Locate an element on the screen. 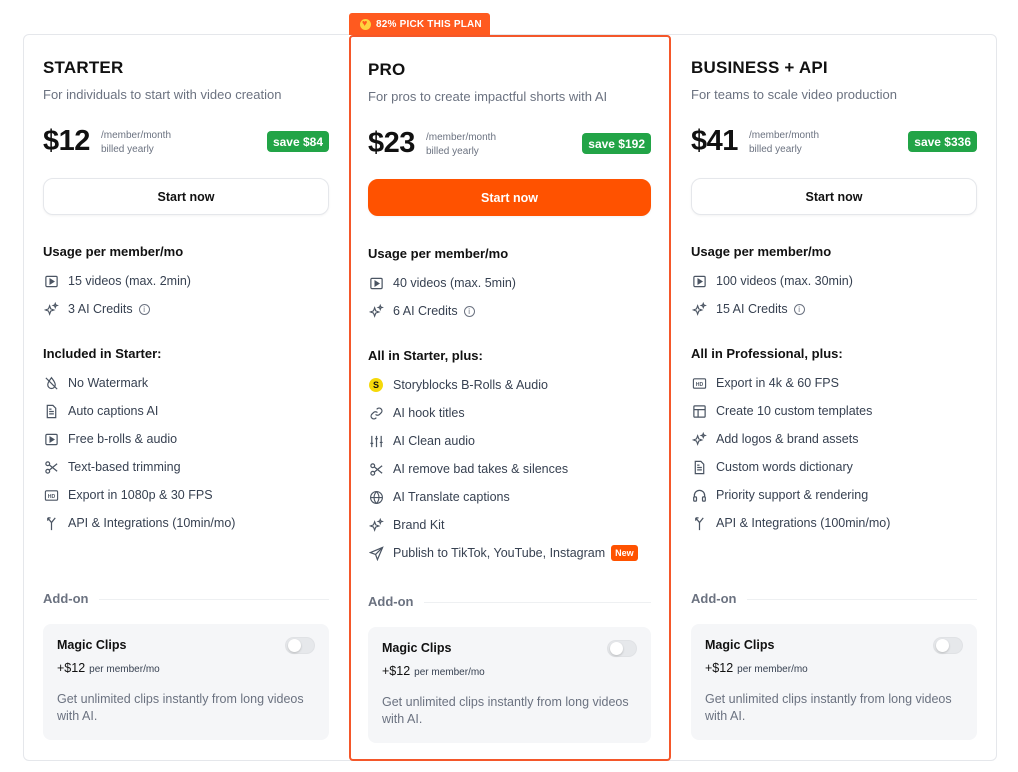 The image size is (1018, 772). feature-item: API & Integrations (10min/mo) is located at coordinates (139, 523).